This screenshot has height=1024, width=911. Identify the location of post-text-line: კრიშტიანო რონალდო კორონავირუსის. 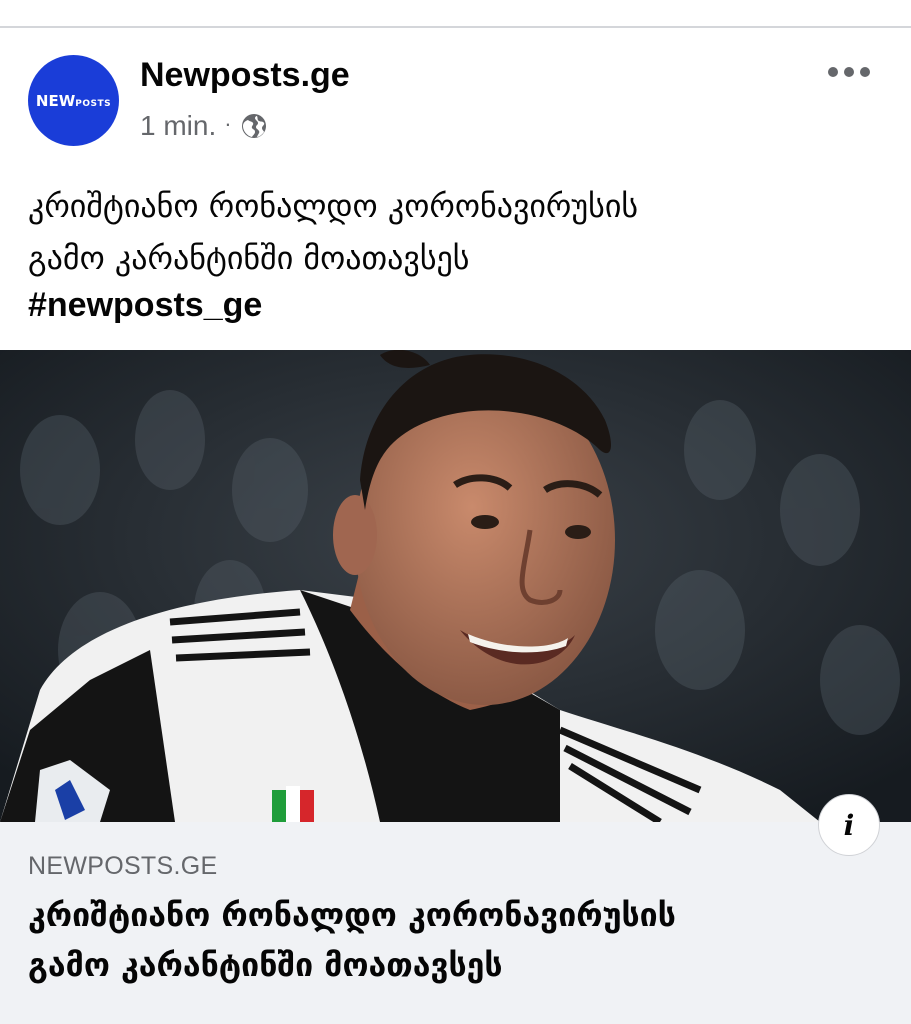
(333, 206).